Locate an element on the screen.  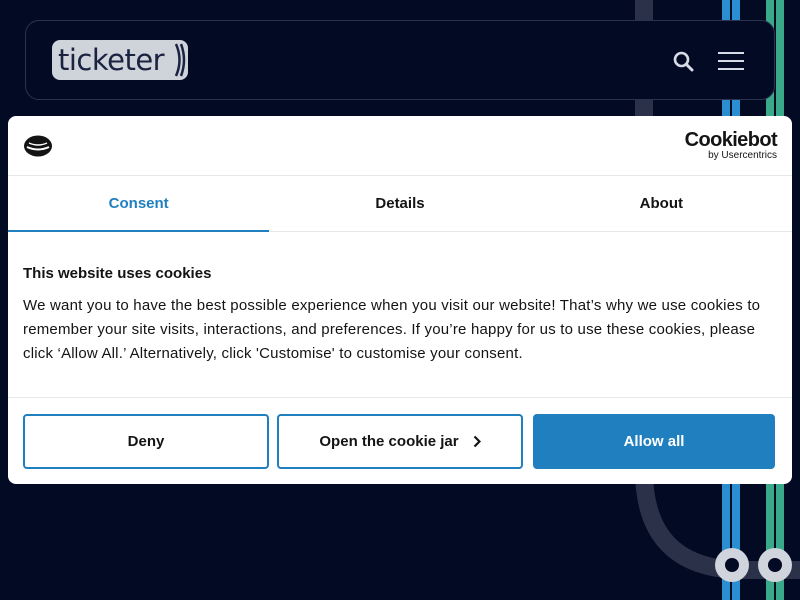
search-icon is located at coordinates (683, 61).